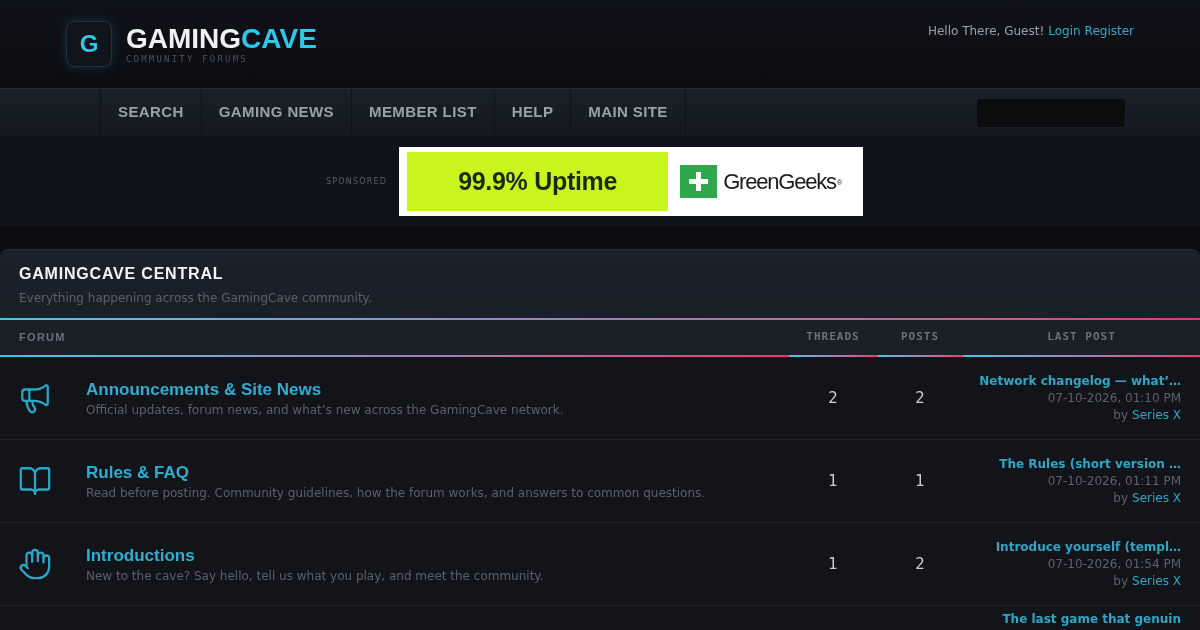 The height and width of the screenshot is (630, 1200). Describe the element at coordinates (204, 389) in the screenshot. I see `forum-title: Announcements & Site News` at that location.